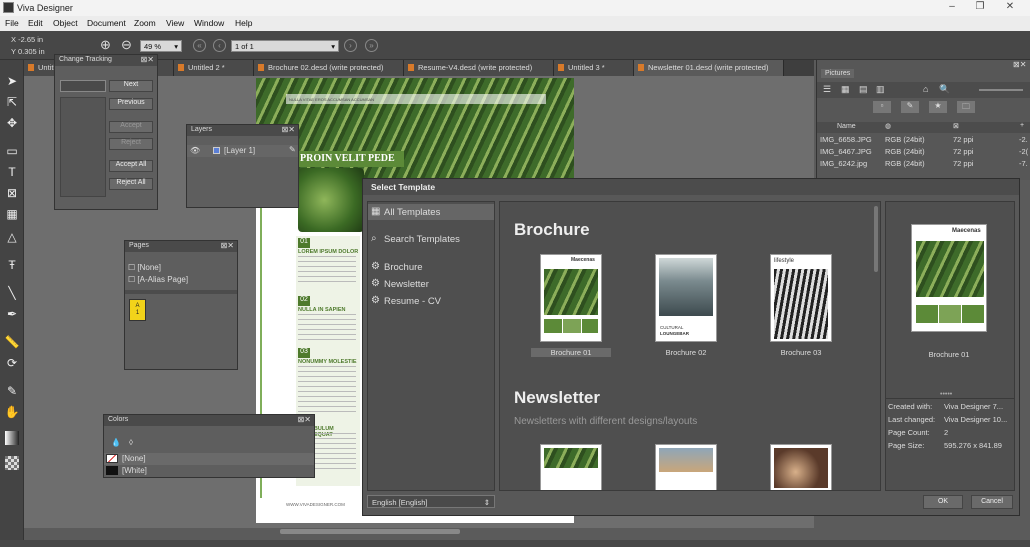 The width and height of the screenshot is (1030, 547). What do you see at coordinates (12, 265) in the screenshot?
I see `text-tool-icon: Ŧ` at bounding box center [12, 265].